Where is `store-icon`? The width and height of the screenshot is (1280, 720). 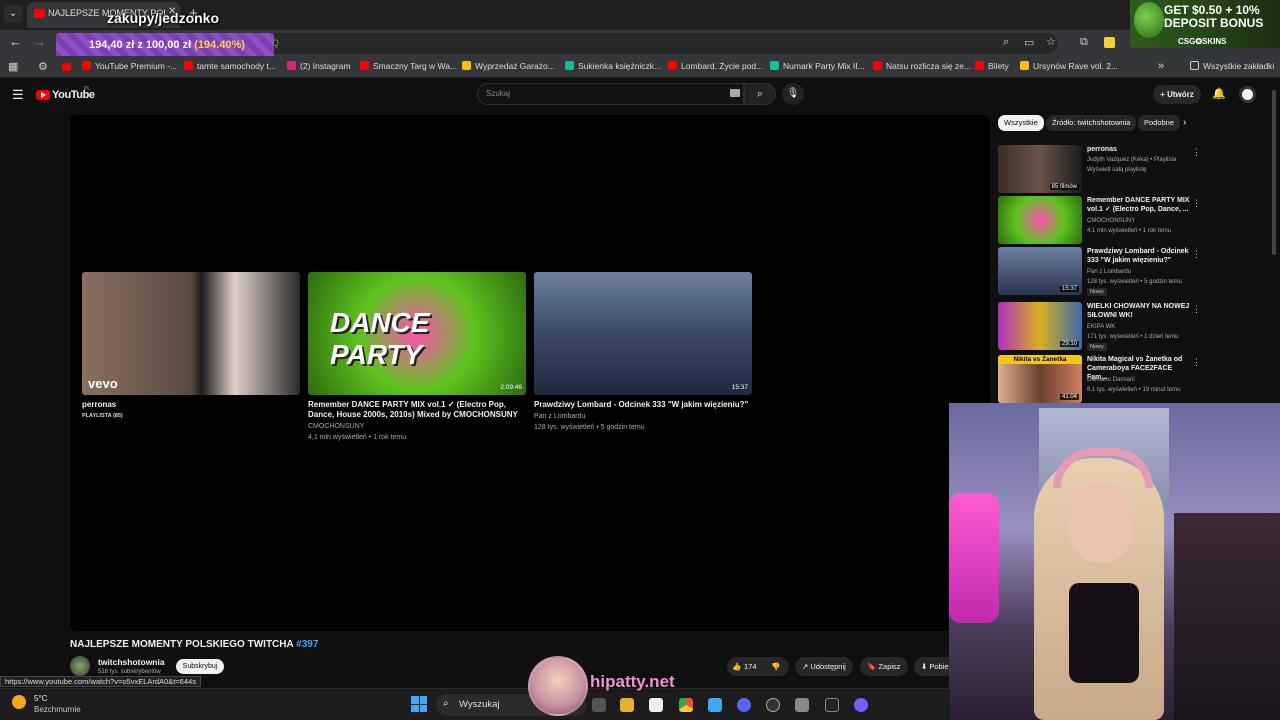 store-icon is located at coordinates (656, 705).